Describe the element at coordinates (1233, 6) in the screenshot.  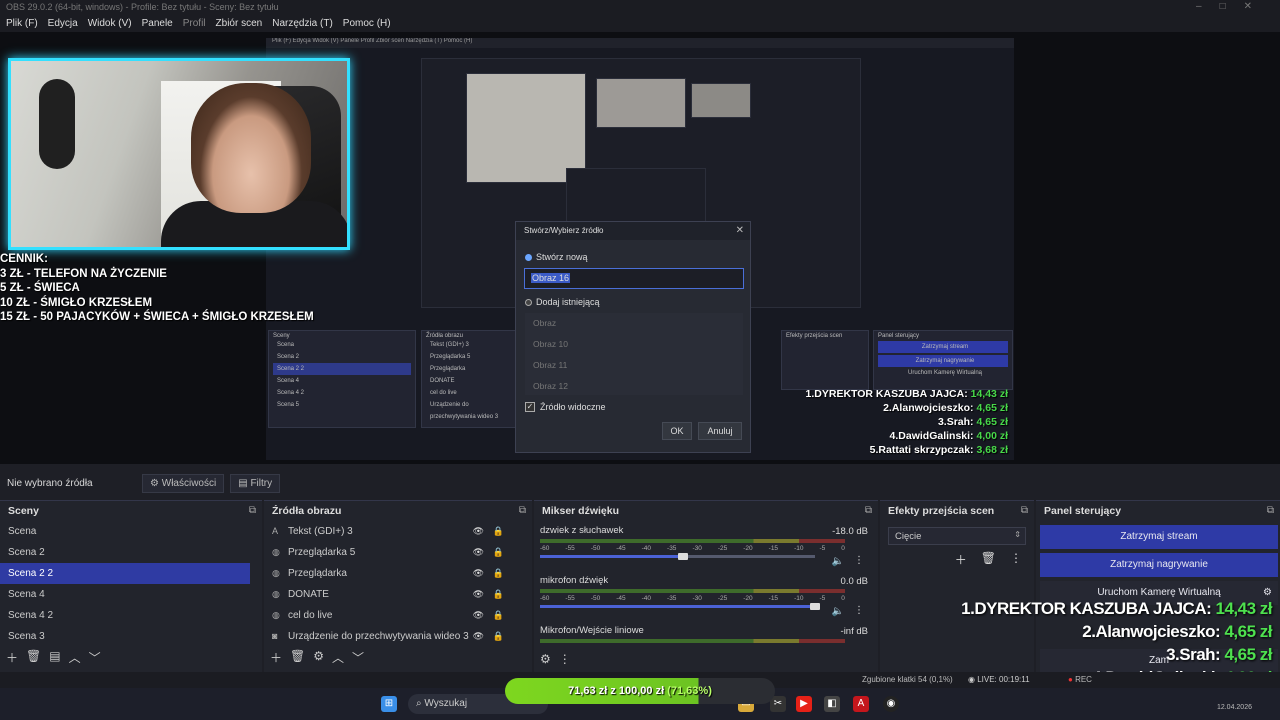
I see `window-controls: –□✕` at that location.